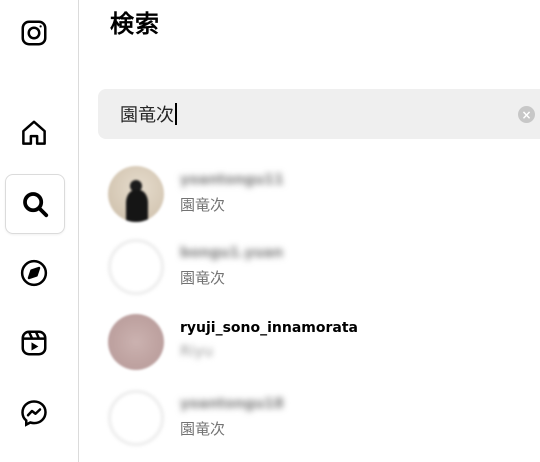 The width and height of the screenshot is (540, 462). What do you see at coordinates (147, 115) in the screenshot?
I see `search-query-text: 園竜次` at bounding box center [147, 115].